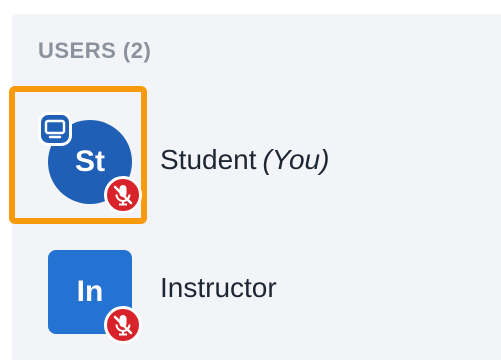 This screenshot has height=360, width=501. Describe the element at coordinates (90, 161) in the screenshot. I see `avatar-initials: St` at that location.